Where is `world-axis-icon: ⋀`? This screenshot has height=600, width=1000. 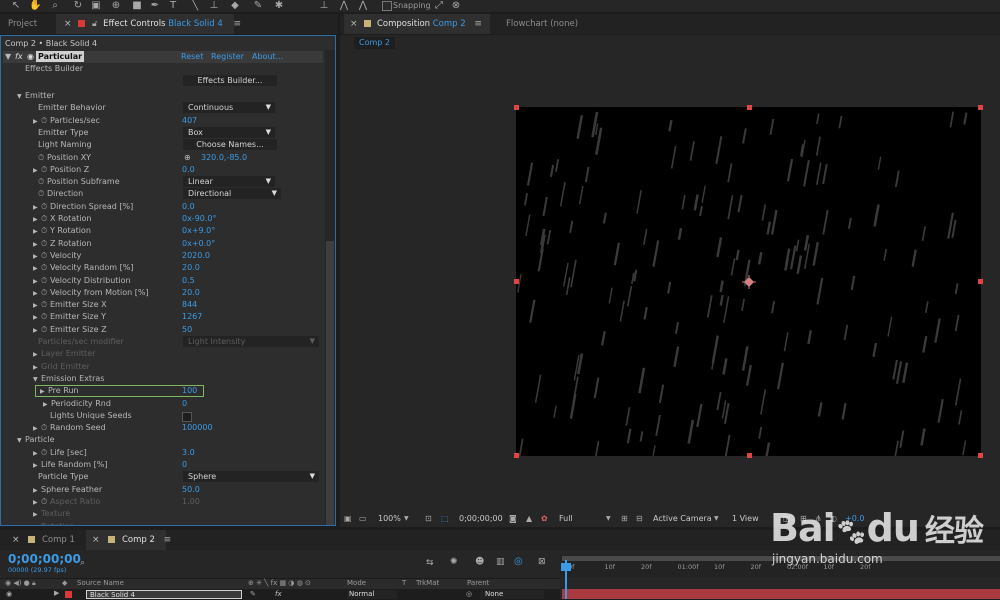
world-axis-icon: ⋀ is located at coordinates (344, 5).